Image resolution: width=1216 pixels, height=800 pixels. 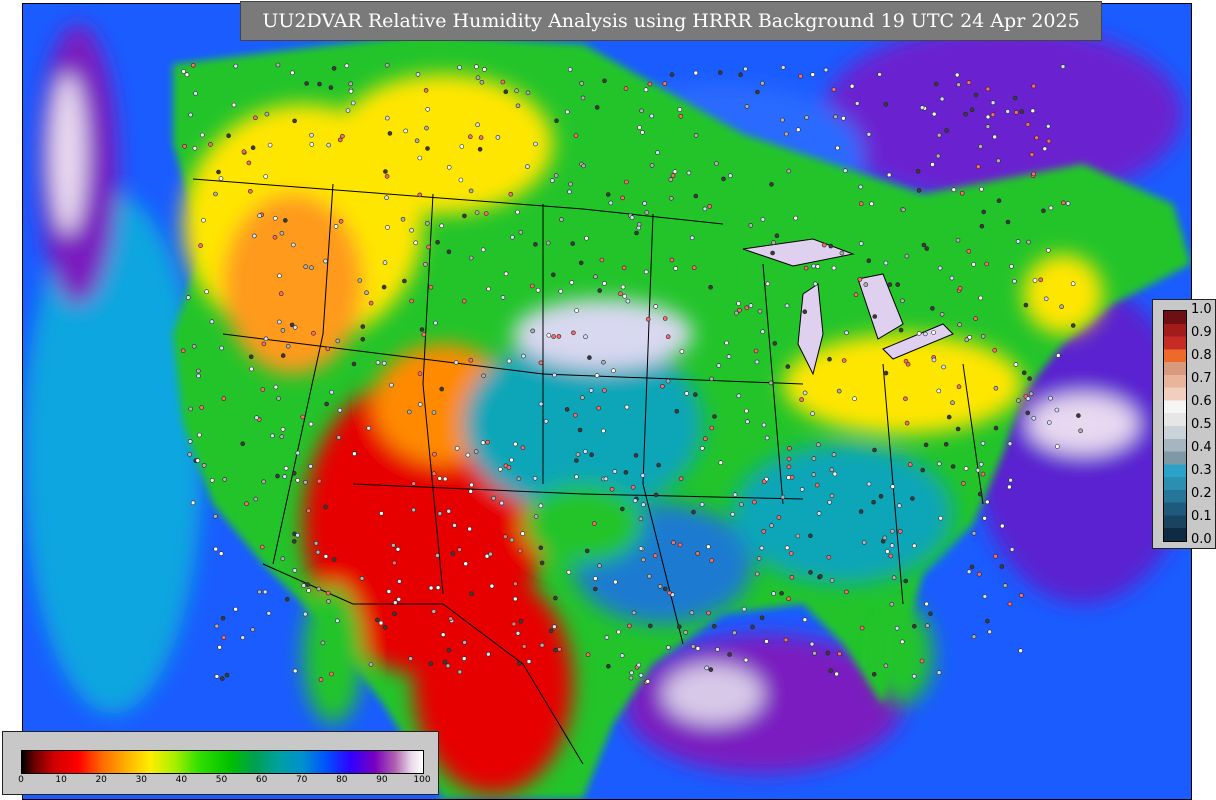 What do you see at coordinates (68, 154) in the screenshot?
I see `pacific-white-streak` at bounding box center [68, 154].